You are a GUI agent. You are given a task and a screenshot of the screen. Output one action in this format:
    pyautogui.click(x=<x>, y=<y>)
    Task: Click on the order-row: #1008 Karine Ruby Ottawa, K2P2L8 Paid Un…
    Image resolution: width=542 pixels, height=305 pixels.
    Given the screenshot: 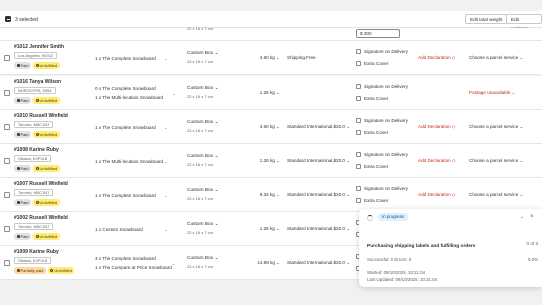 What is the action you would take?
    pyautogui.click(x=271, y=161)
    